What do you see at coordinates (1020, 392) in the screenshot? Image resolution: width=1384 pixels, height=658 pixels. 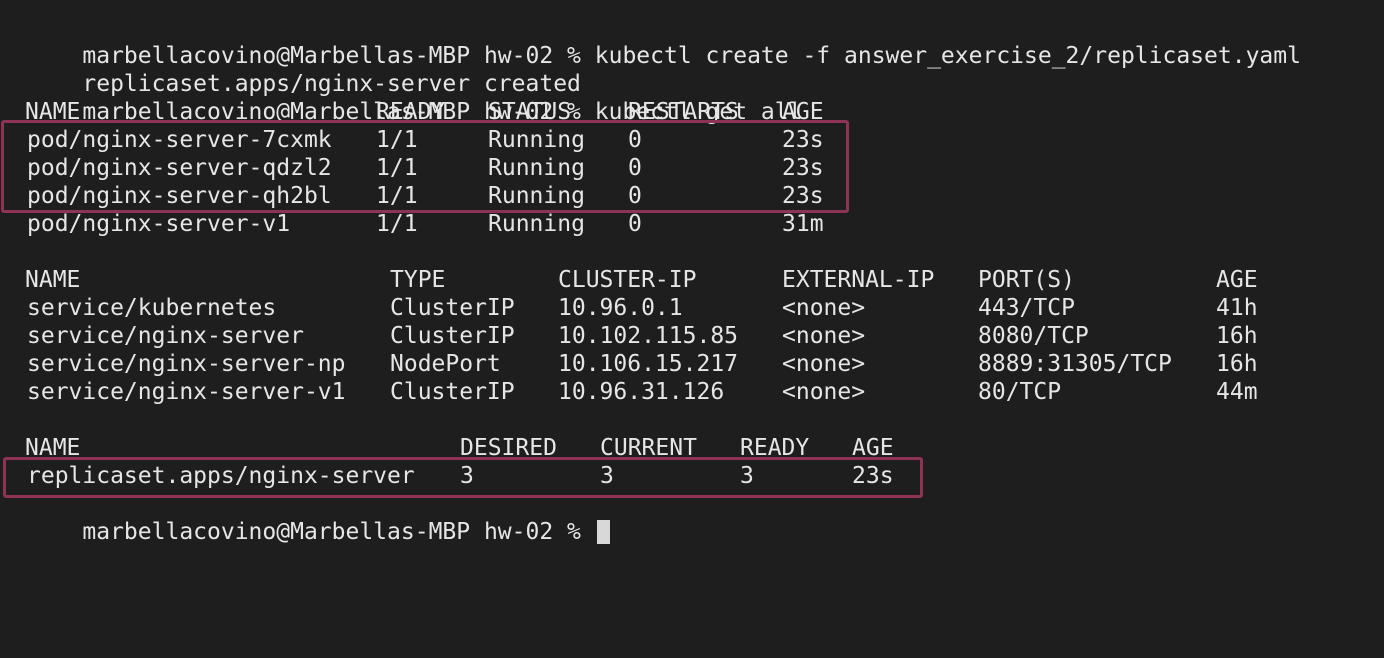 I see `service-ports: 80/TCP` at bounding box center [1020, 392].